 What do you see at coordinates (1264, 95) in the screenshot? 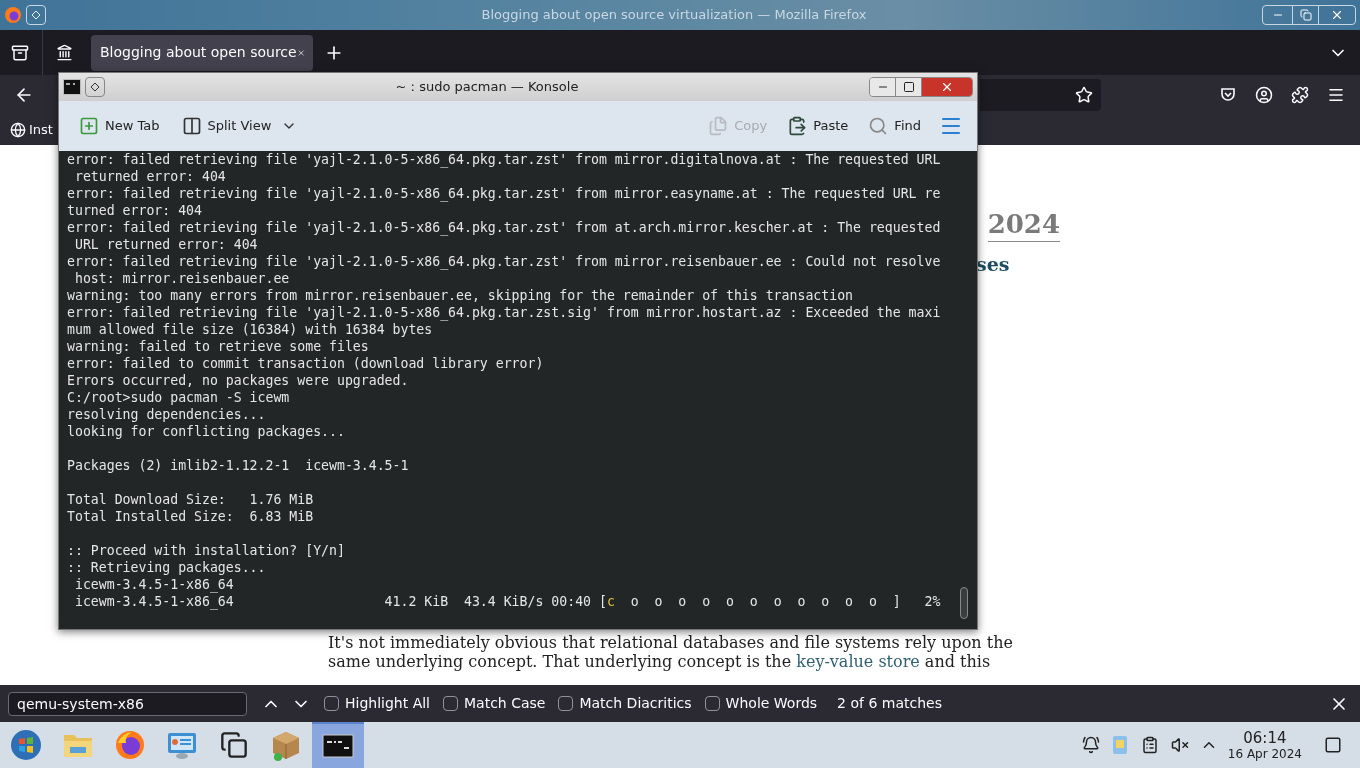
I see `account-icon` at bounding box center [1264, 95].